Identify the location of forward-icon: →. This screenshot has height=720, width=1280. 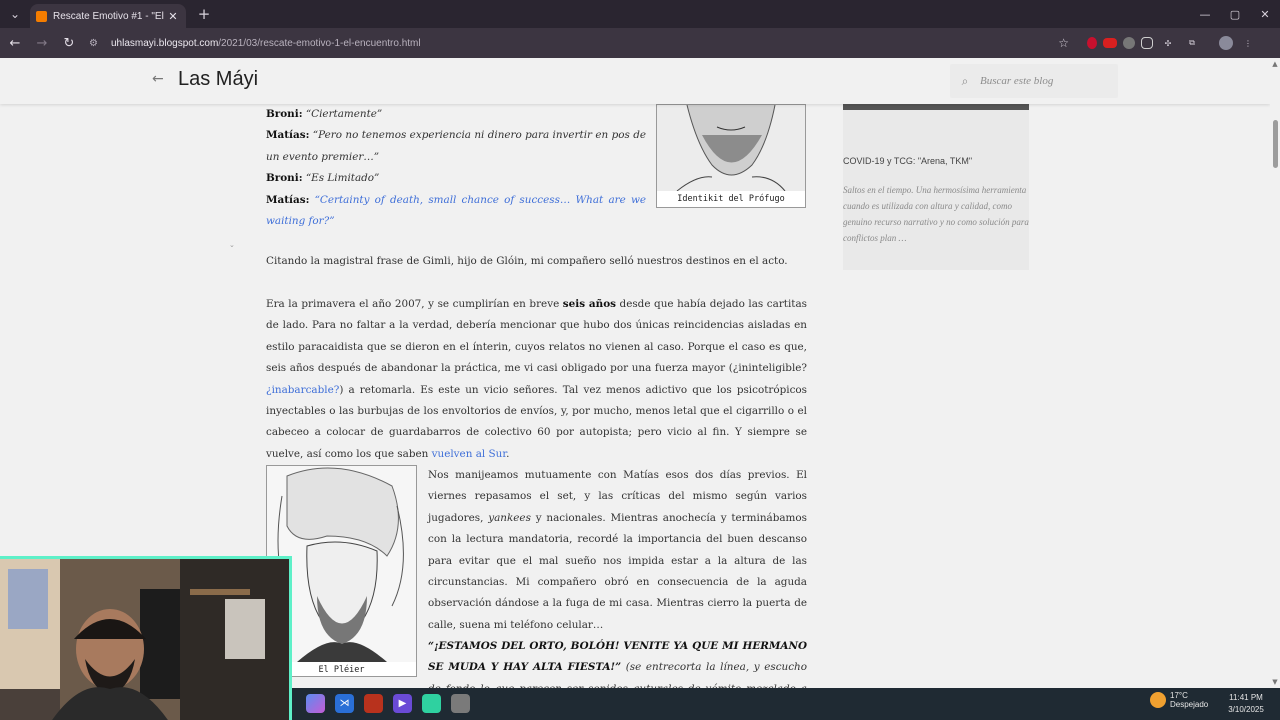
(42, 43).